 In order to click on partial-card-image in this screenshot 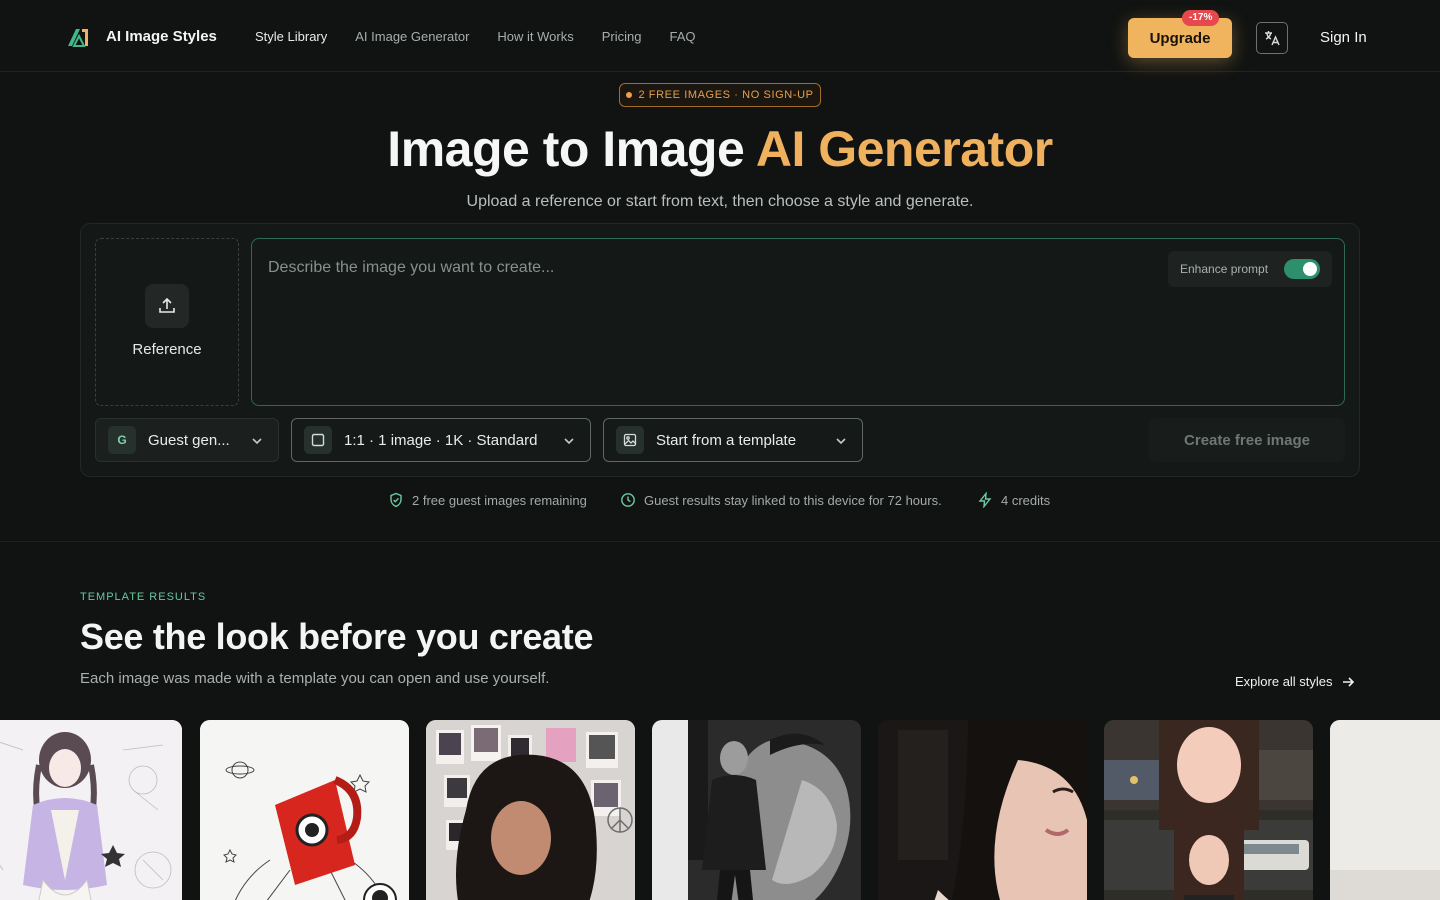, I will do `click(1385, 810)`.